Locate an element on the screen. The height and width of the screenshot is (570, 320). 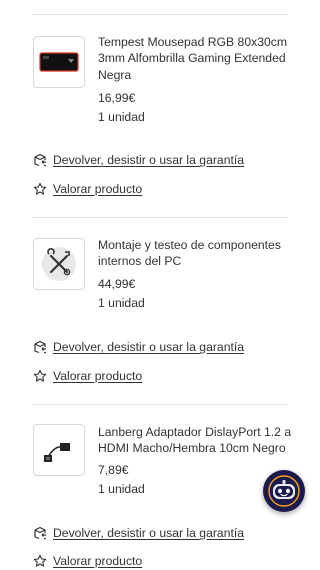
robot-assistant-icon is located at coordinates (284, 491).